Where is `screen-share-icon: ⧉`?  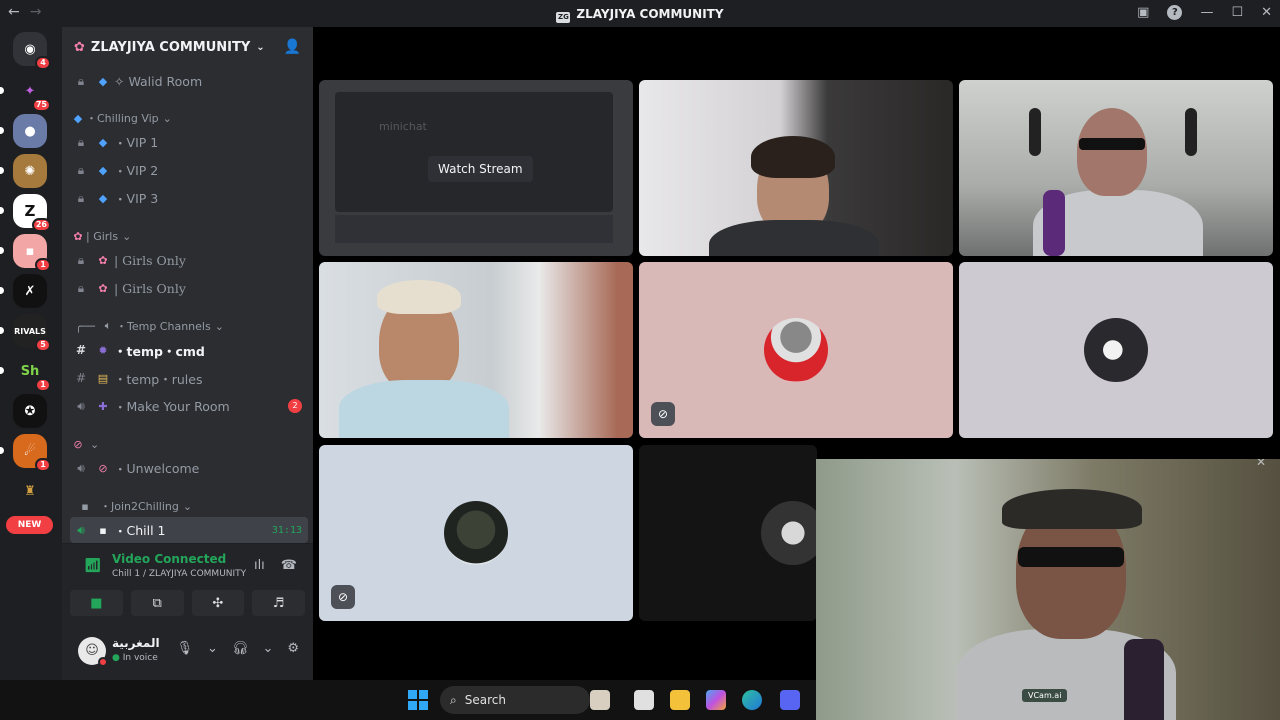 screen-share-icon: ⧉ is located at coordinates (157, 603).